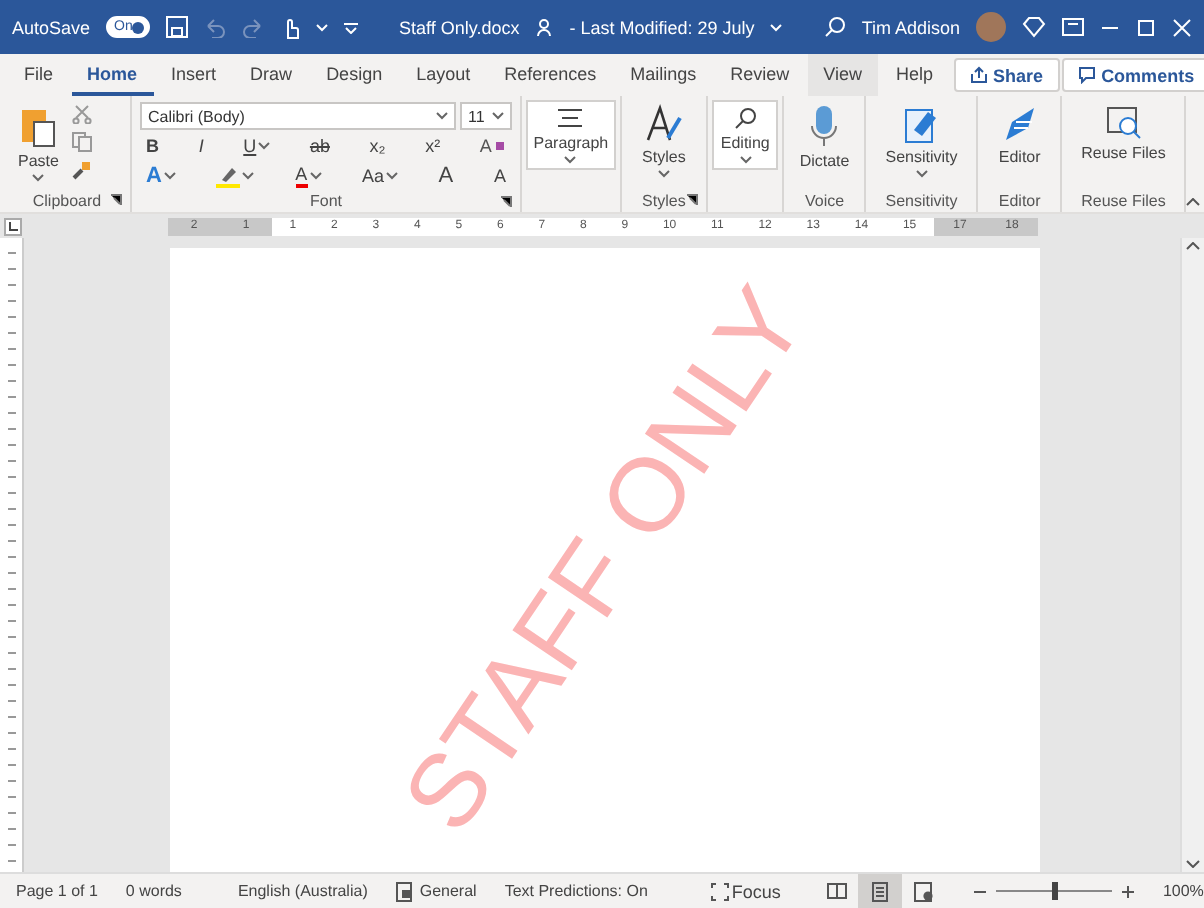 The width and height of the screenshot is (1204, 908). What do you see at coordinates (153, 891) in the screenshot?
I see `word-count: 0 words` at bounding box center [153, 891].